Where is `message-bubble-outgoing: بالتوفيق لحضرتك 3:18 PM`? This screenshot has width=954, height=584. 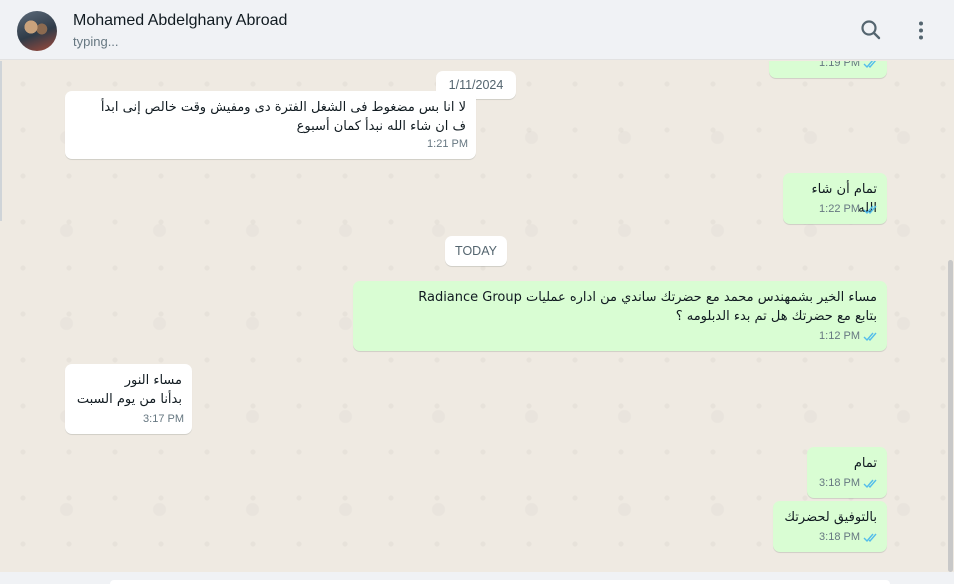 message-bubble-outgoing: بالتوفيق لحضرتك 3:18 PM is located at coordinates (830, 526).